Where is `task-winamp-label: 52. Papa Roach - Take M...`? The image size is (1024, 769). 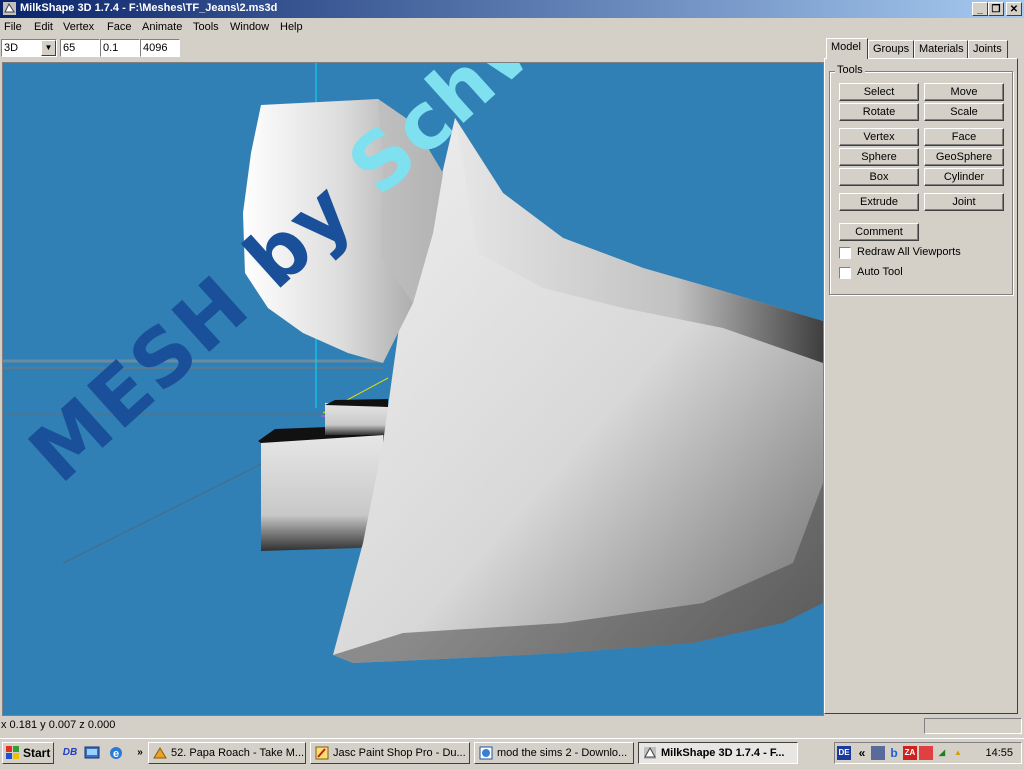 task-winamp-label: 52. Papa Roach - Take M... is located at coordinates (238, 753).